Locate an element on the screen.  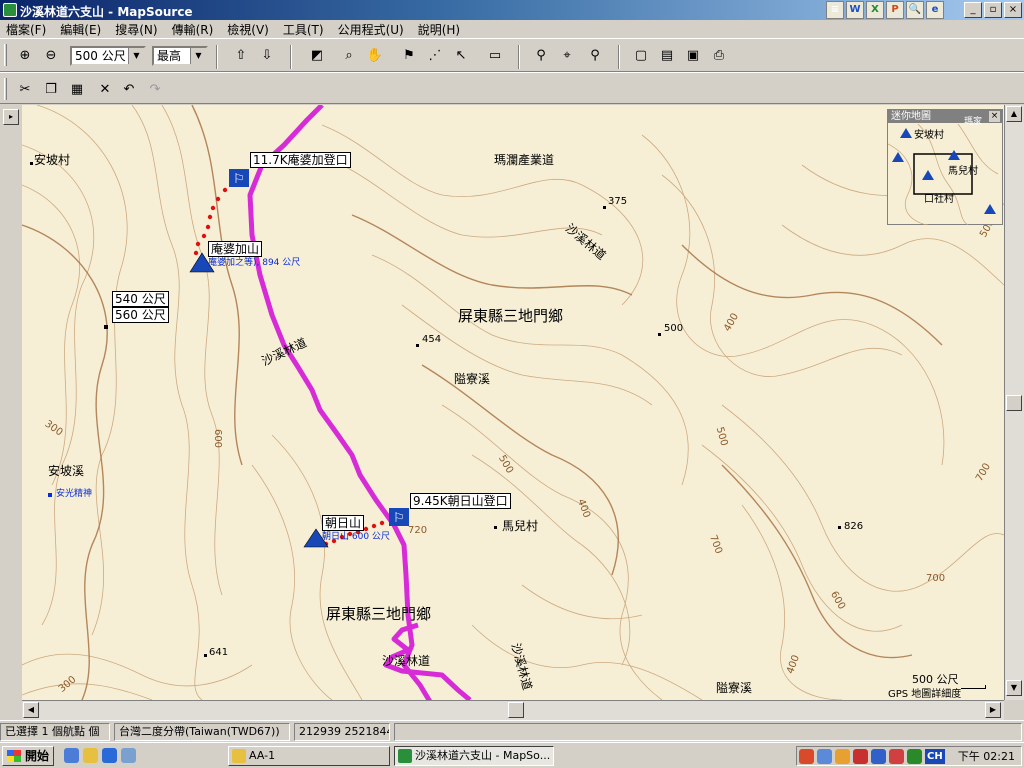
internet-explorer-icon: e is located at coordinates (935, 10).